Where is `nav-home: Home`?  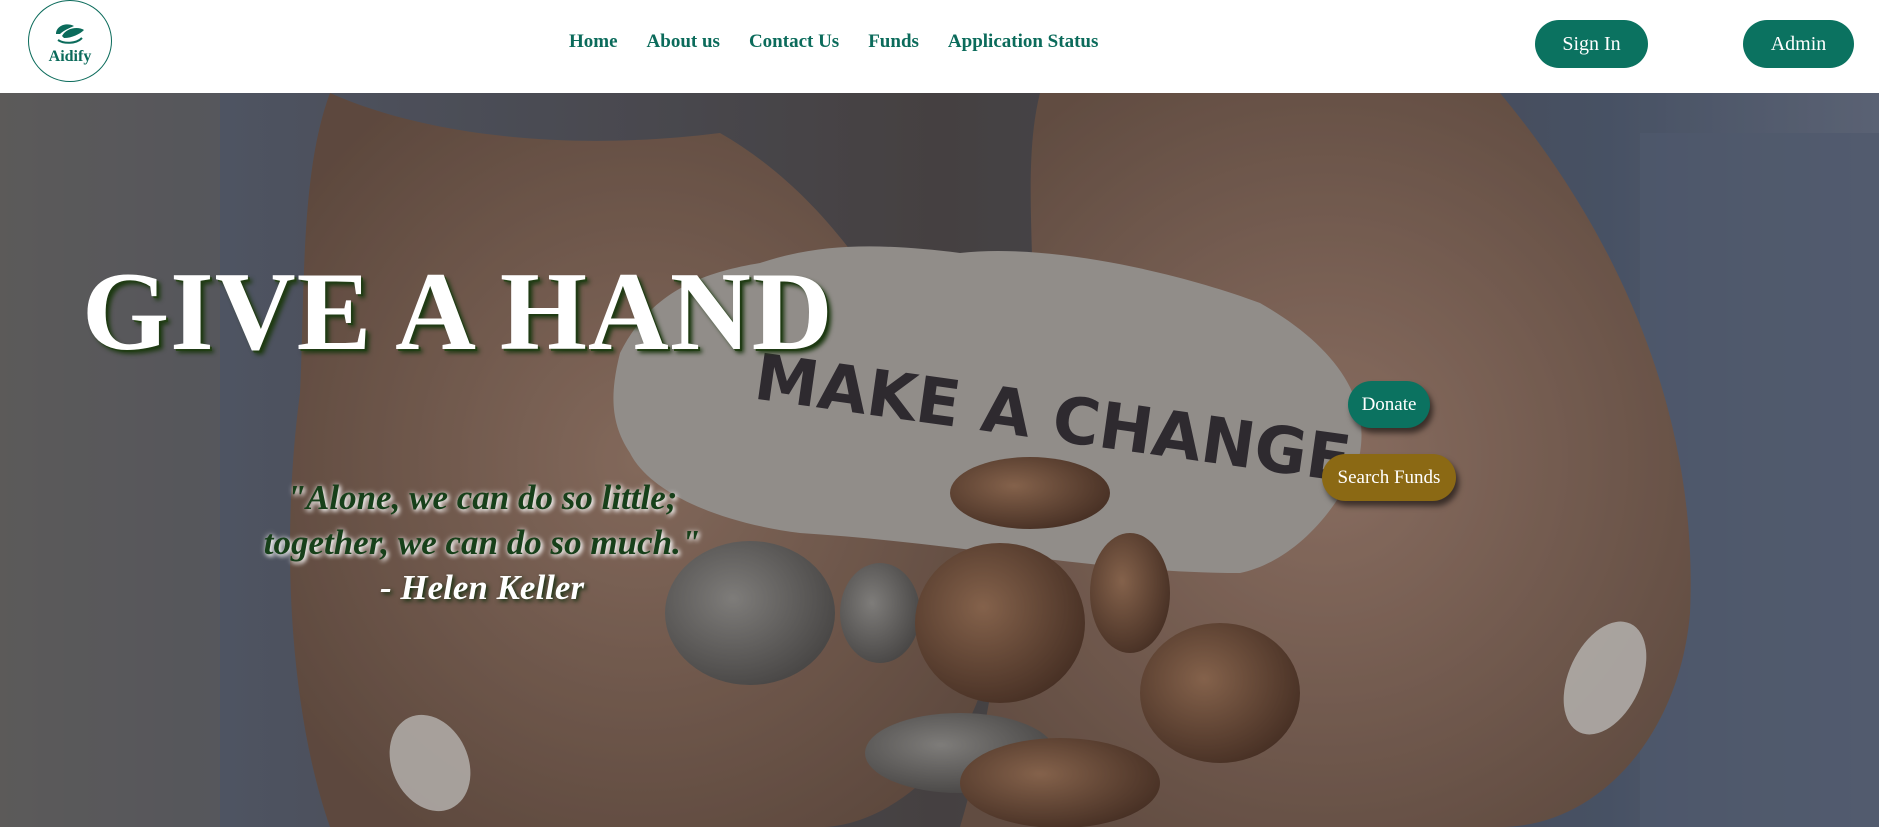
nav-home: Home is located at coordinates (593, 42).